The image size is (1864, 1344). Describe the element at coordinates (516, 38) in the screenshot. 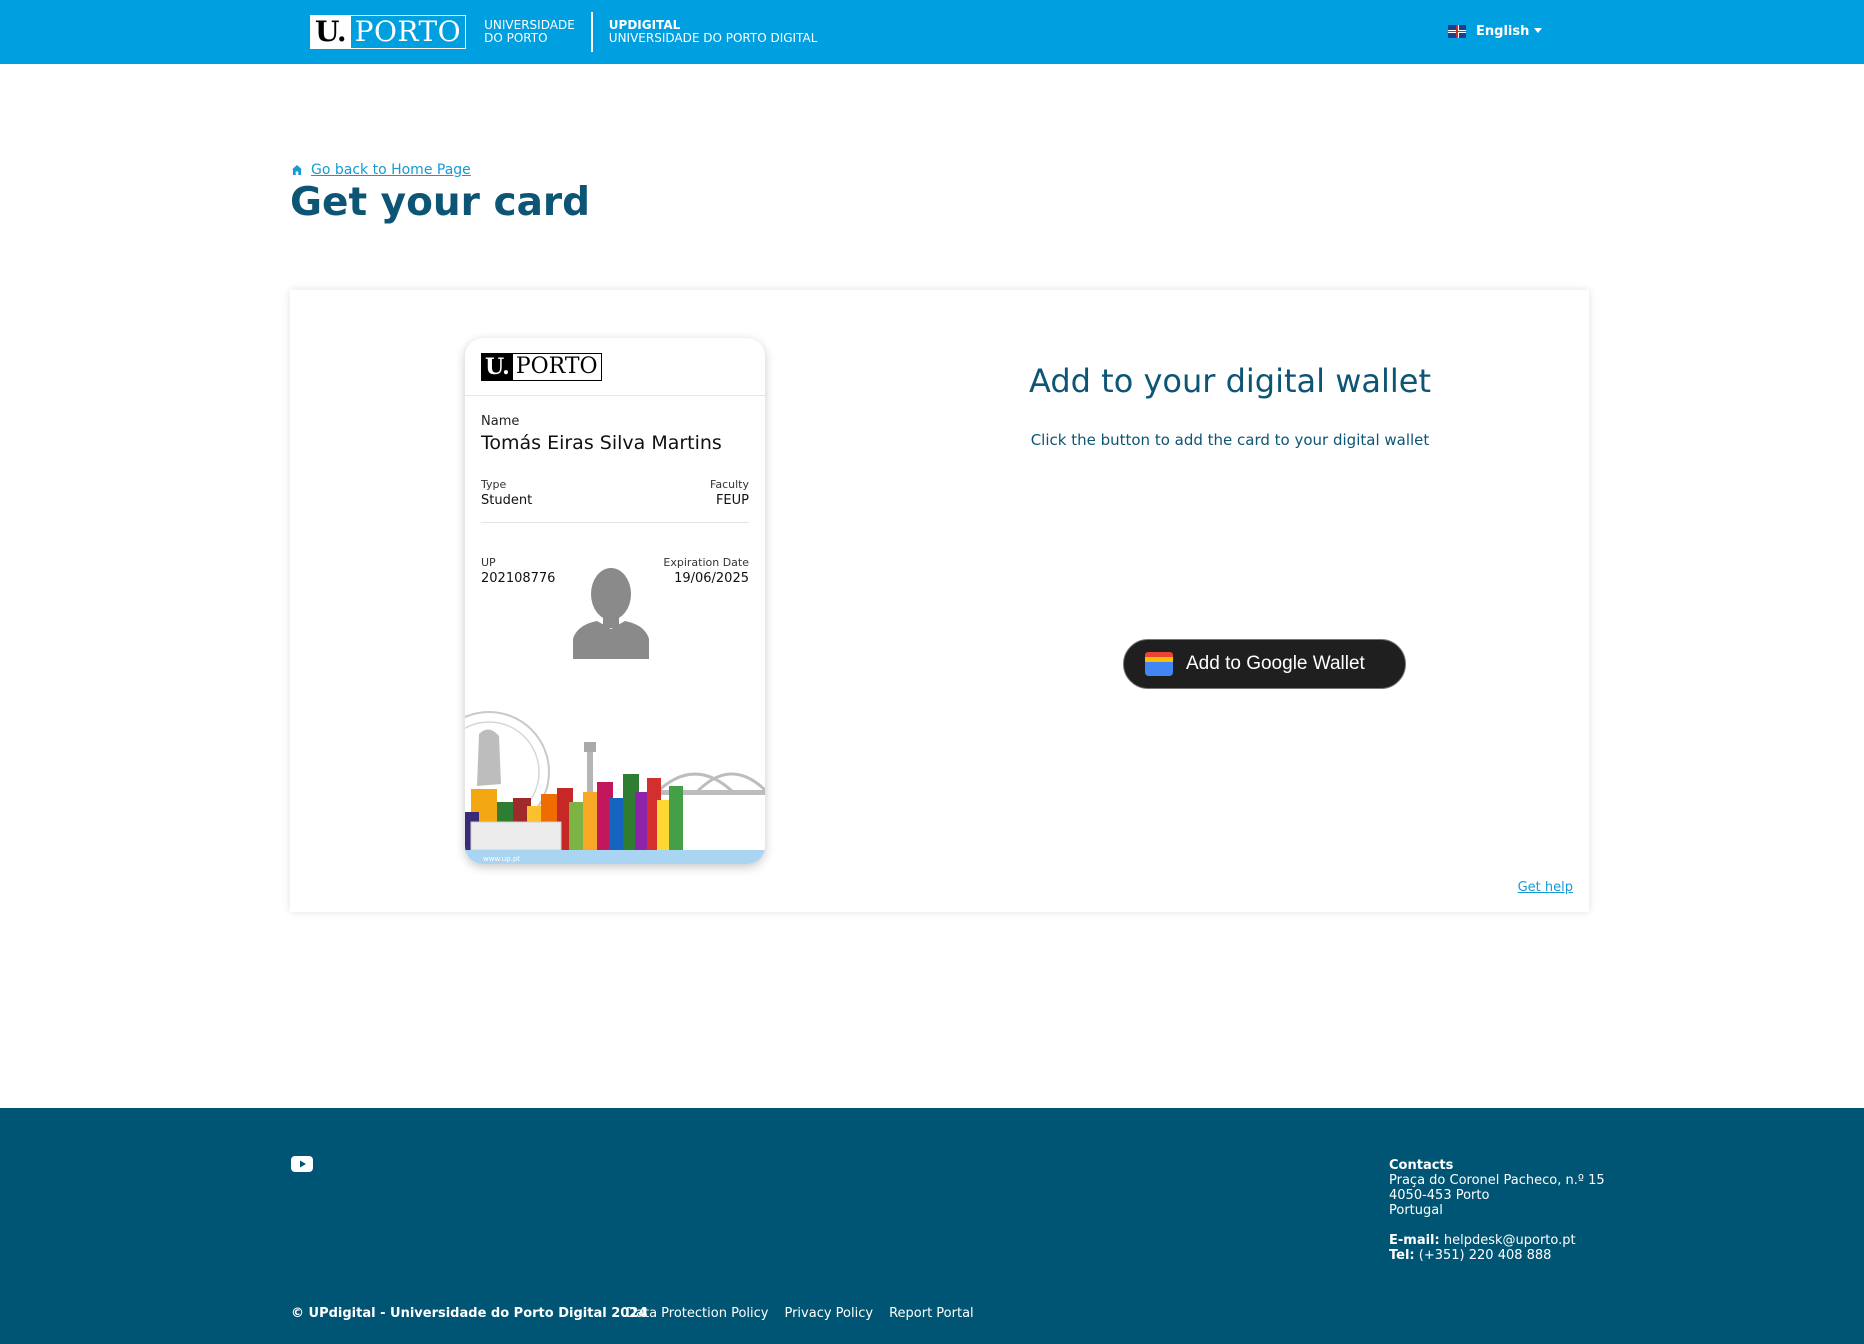

I see `university-line2: DO PORTO` at that location.